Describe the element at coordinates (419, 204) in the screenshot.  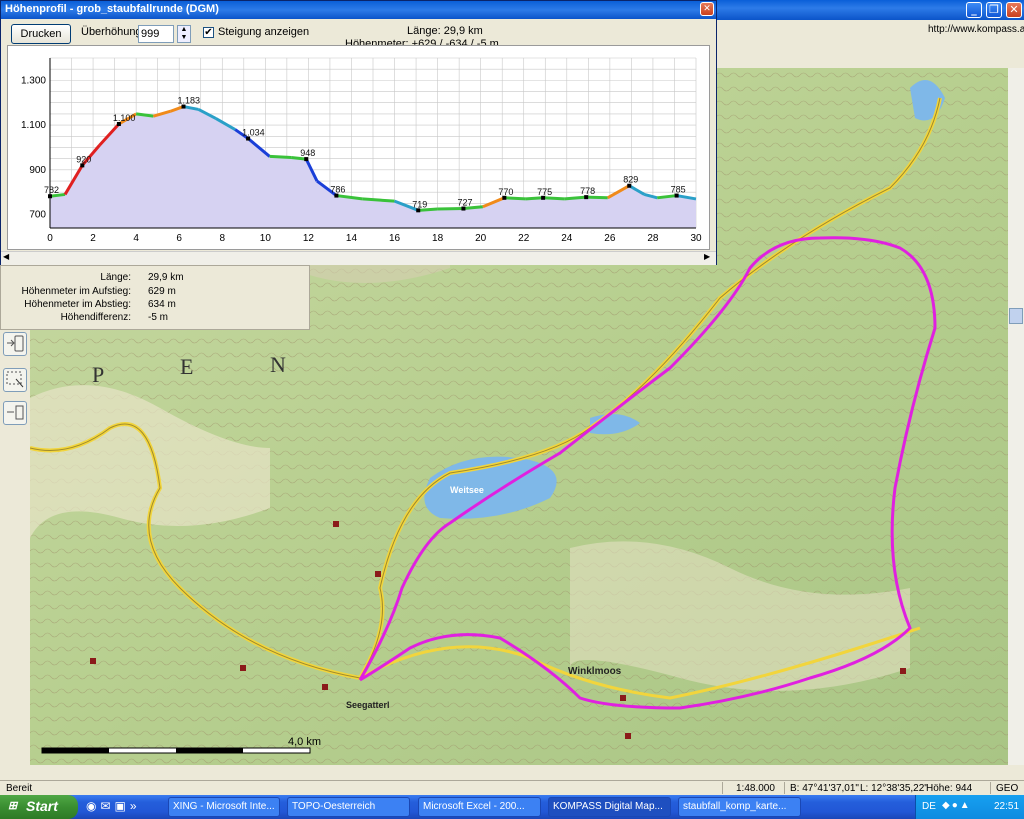
I see `annotation-label: 719` at that location.